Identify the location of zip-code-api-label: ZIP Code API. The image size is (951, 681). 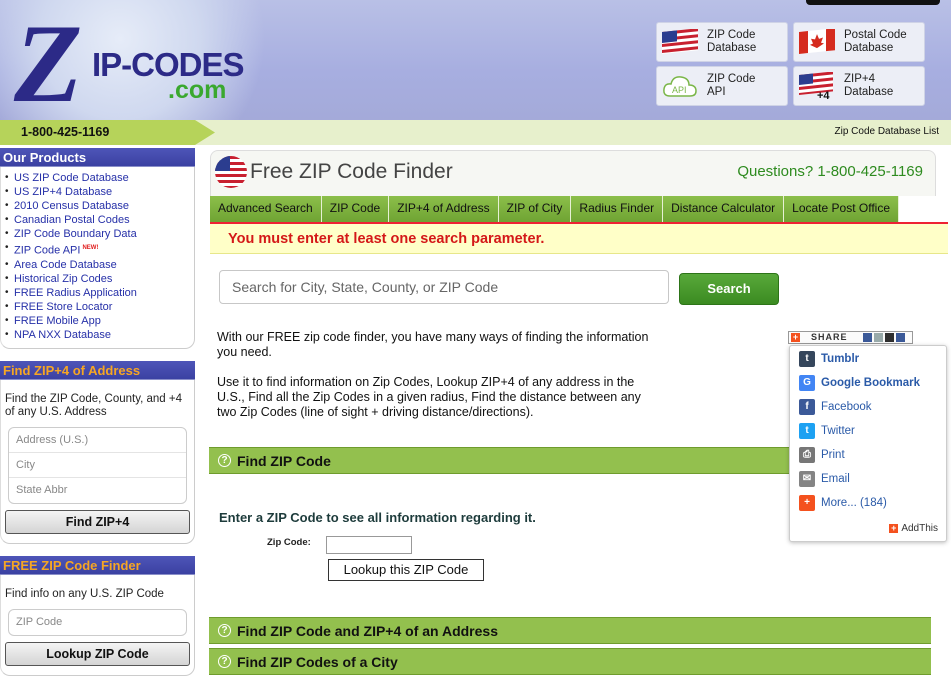
(731, 85).